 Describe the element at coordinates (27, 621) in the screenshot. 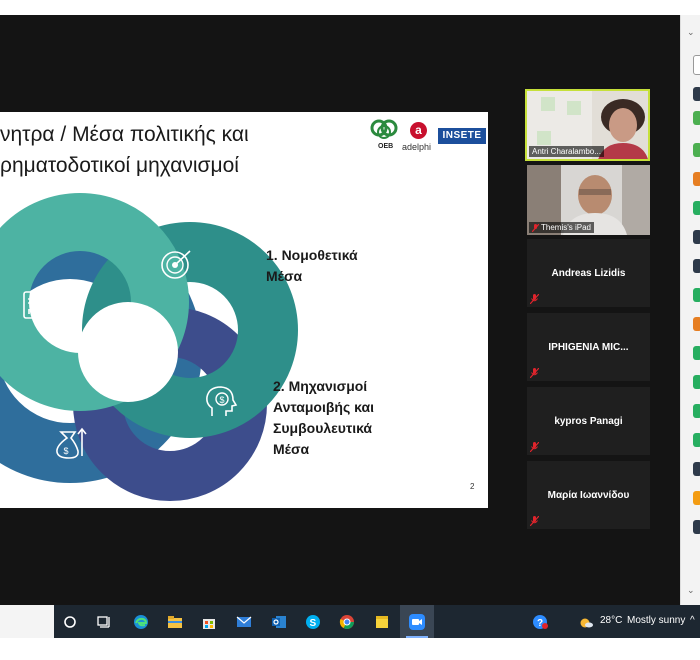

I see `taskbar-search-box` at that location.